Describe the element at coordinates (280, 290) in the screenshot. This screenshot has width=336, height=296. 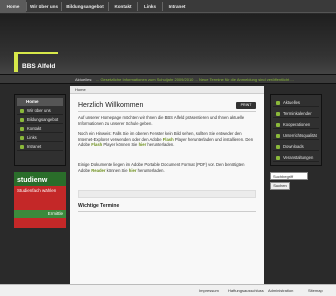
I see `footer-administration: Administration` at that location.